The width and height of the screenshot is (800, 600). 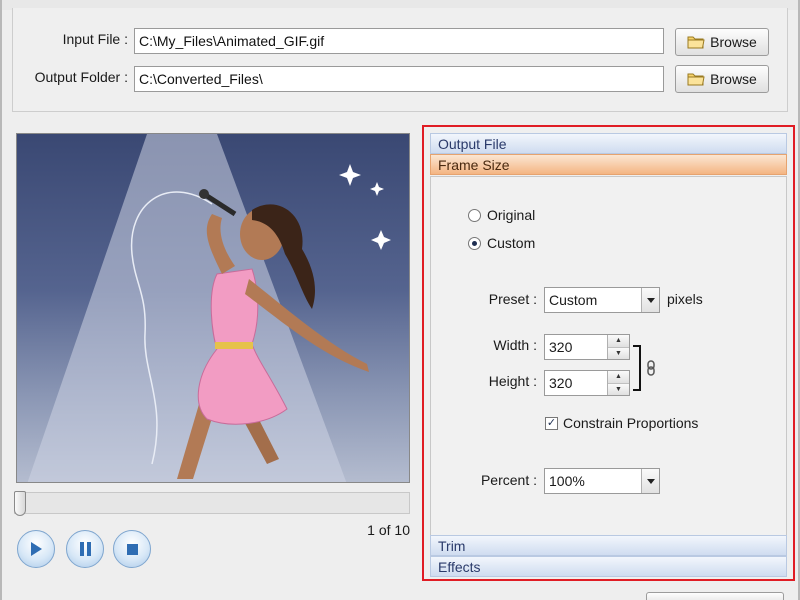 What do you see at coordinates (1, 300) in the screenshot?
I see `window-left-edge` at bounding box center [1, 300].